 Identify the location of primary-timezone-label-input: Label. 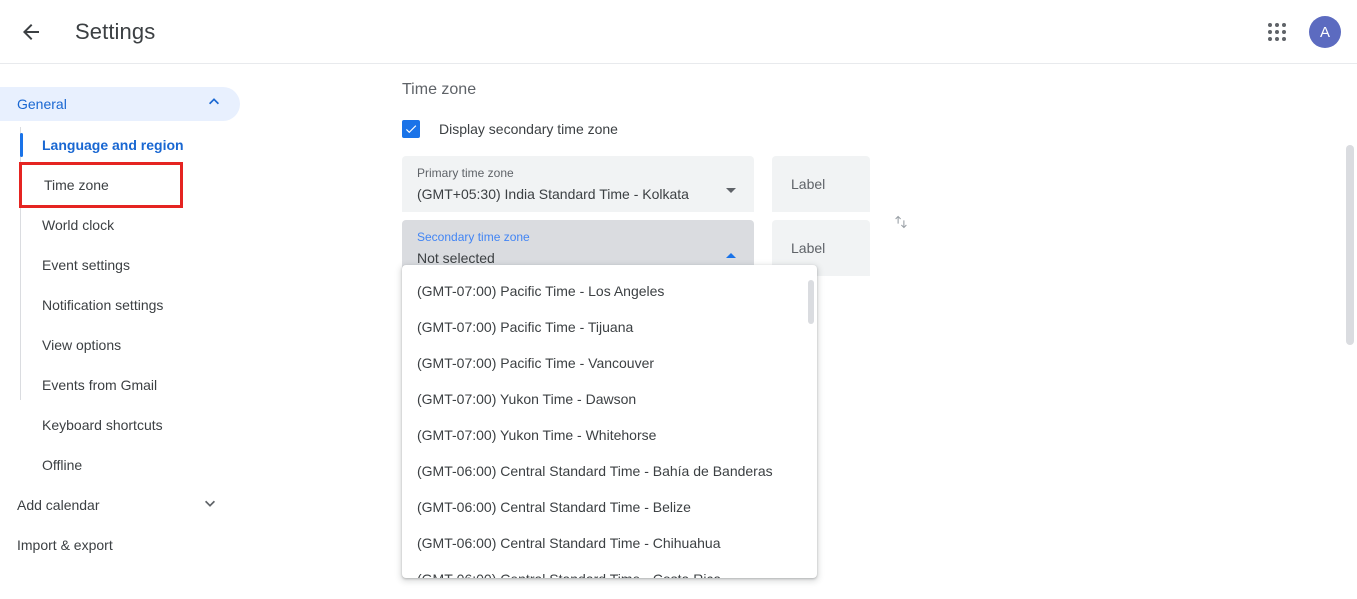
(821, 184).